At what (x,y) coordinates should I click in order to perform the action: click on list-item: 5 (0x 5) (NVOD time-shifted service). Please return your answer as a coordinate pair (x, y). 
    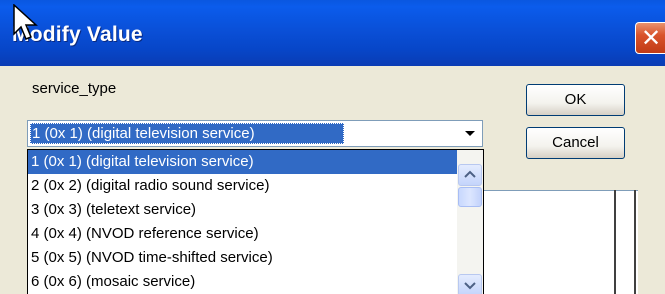
    Looking at the image, I should click on (243, 258).